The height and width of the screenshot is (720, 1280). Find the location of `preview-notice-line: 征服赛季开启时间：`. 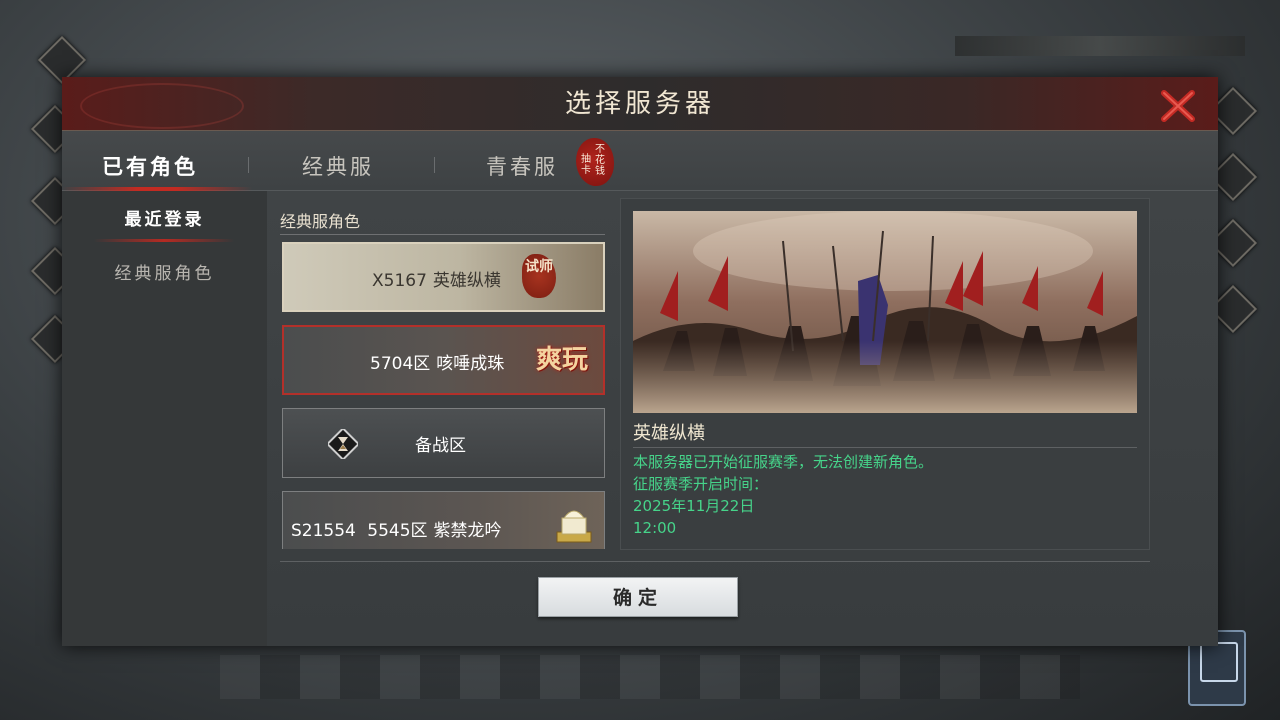

preview-notice-line: 征服赛季开启时间： is located at coordinates (701, 484).